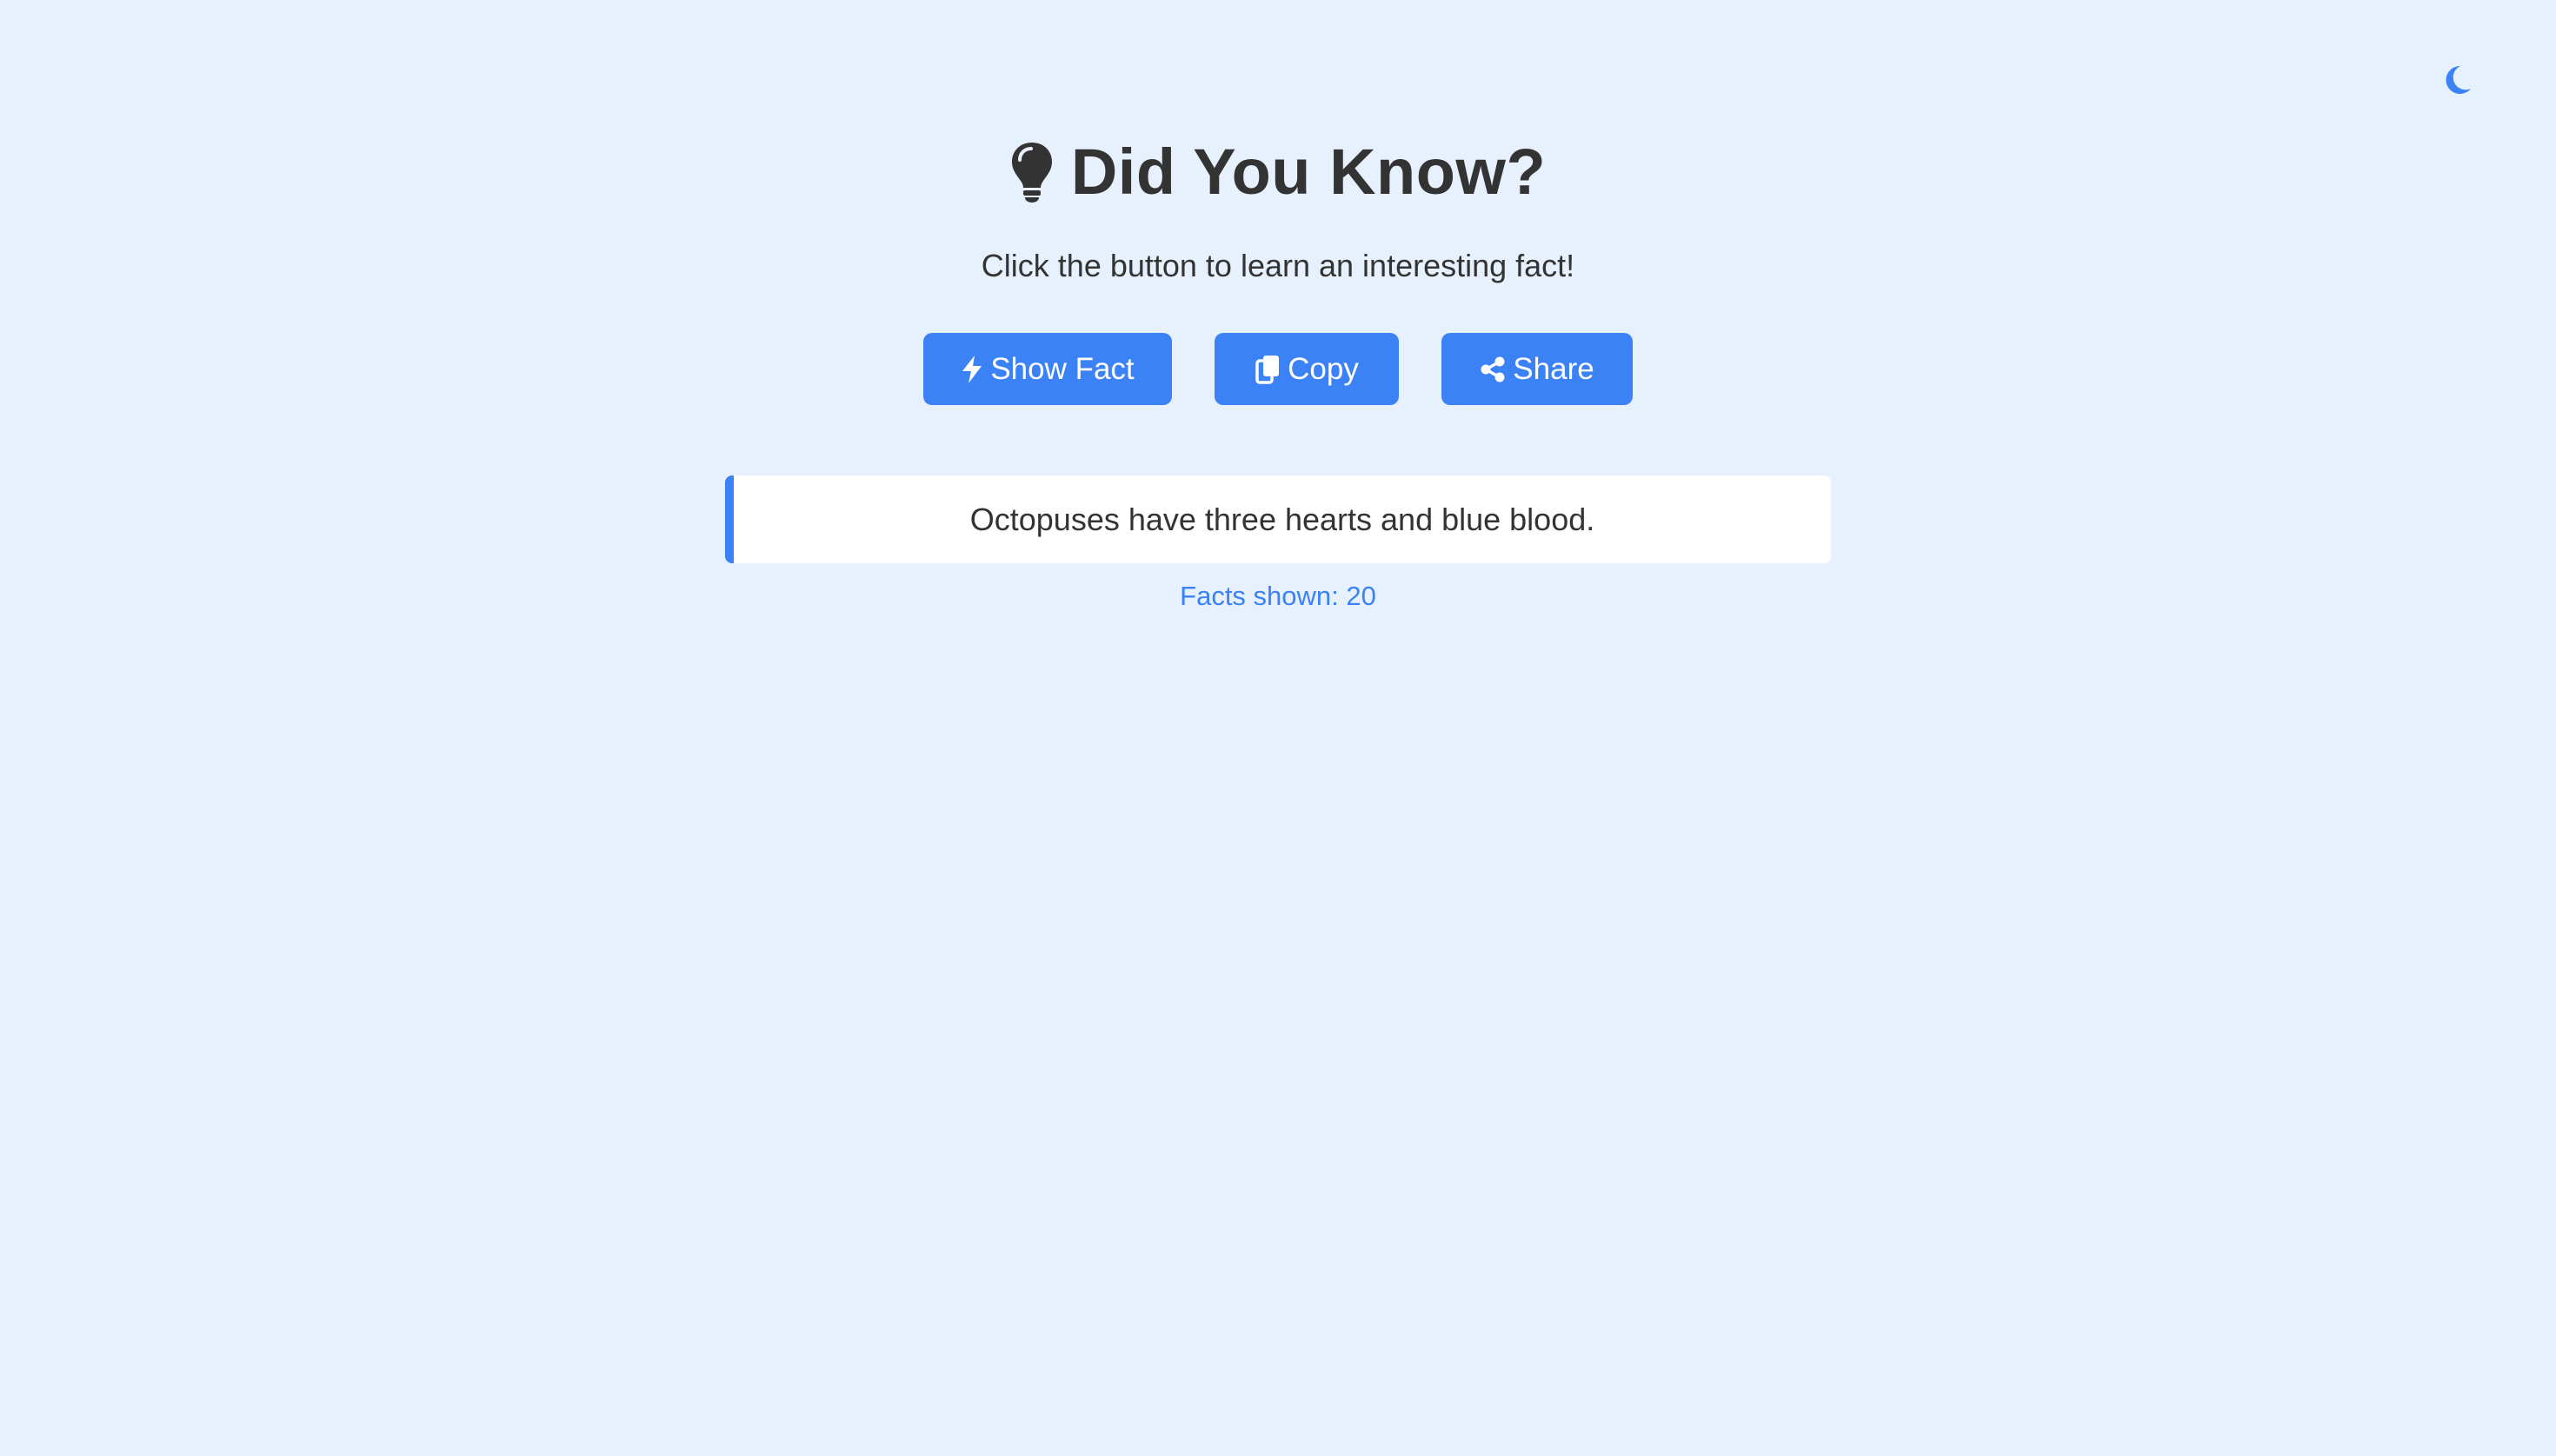 This screenshot has width=2556, height=1456. I want to click on moon-icon, so click(2458, 80).